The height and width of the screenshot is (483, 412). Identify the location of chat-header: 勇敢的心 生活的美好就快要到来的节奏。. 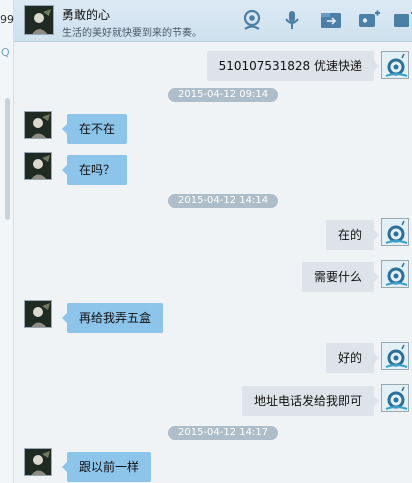
(213, 21).